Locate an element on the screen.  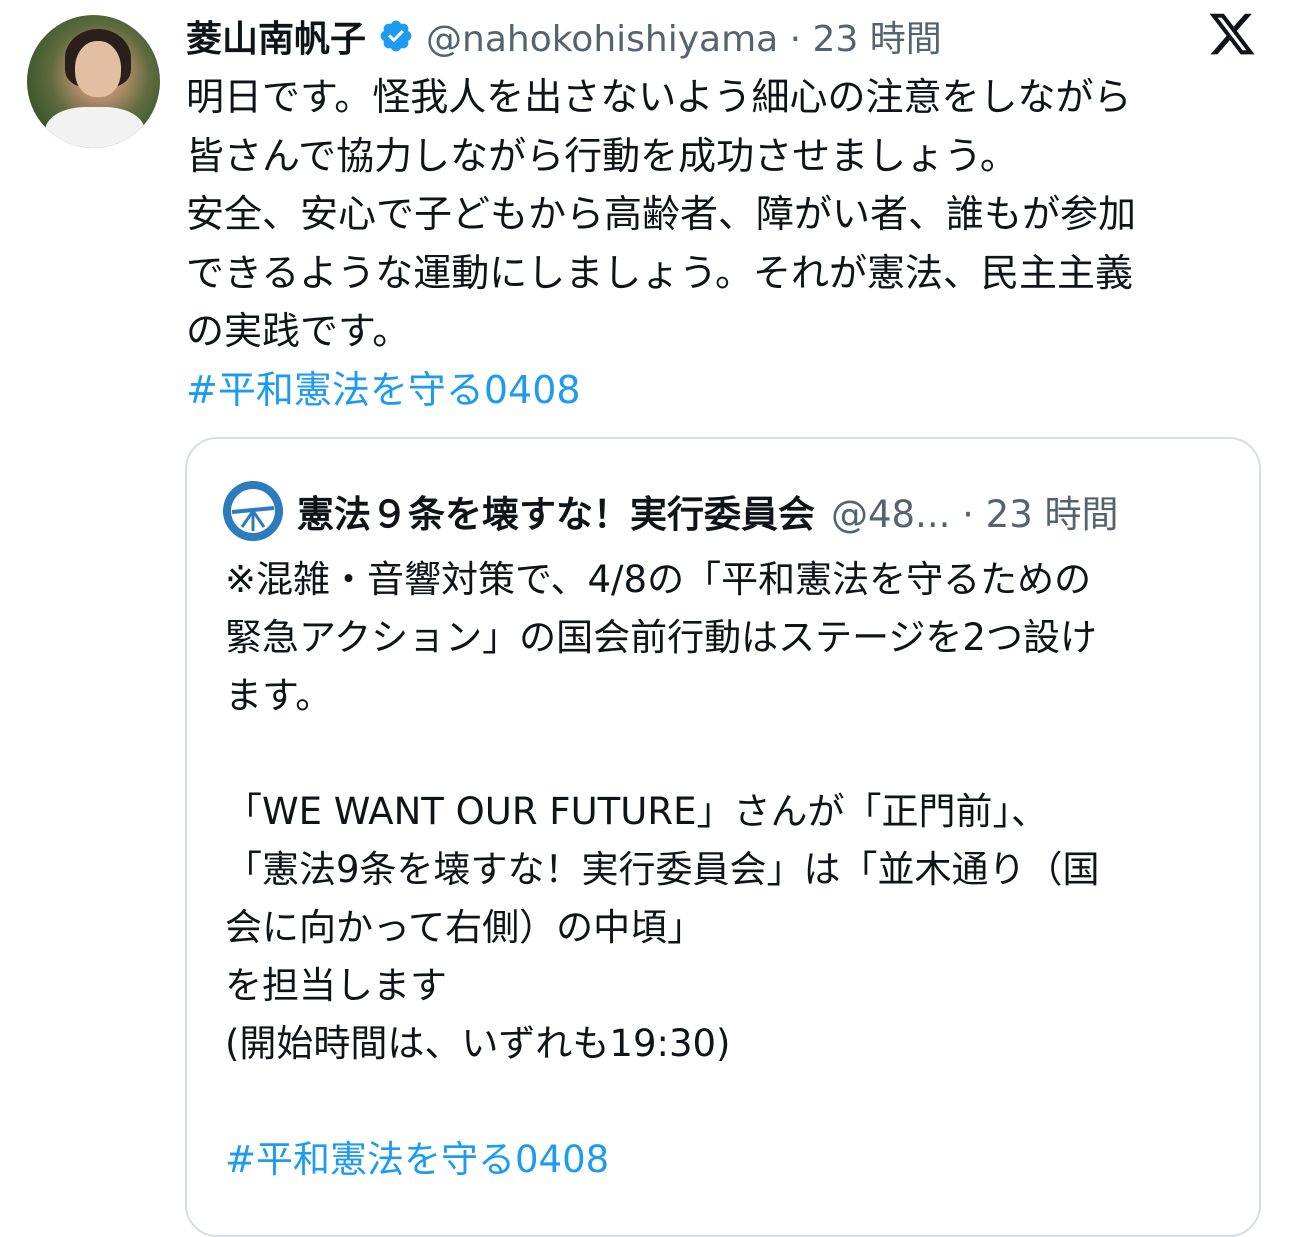
tweet-text-line: 皆さんで協力しながら行動を成功させましょう。 is located at coordinates (602, 155).